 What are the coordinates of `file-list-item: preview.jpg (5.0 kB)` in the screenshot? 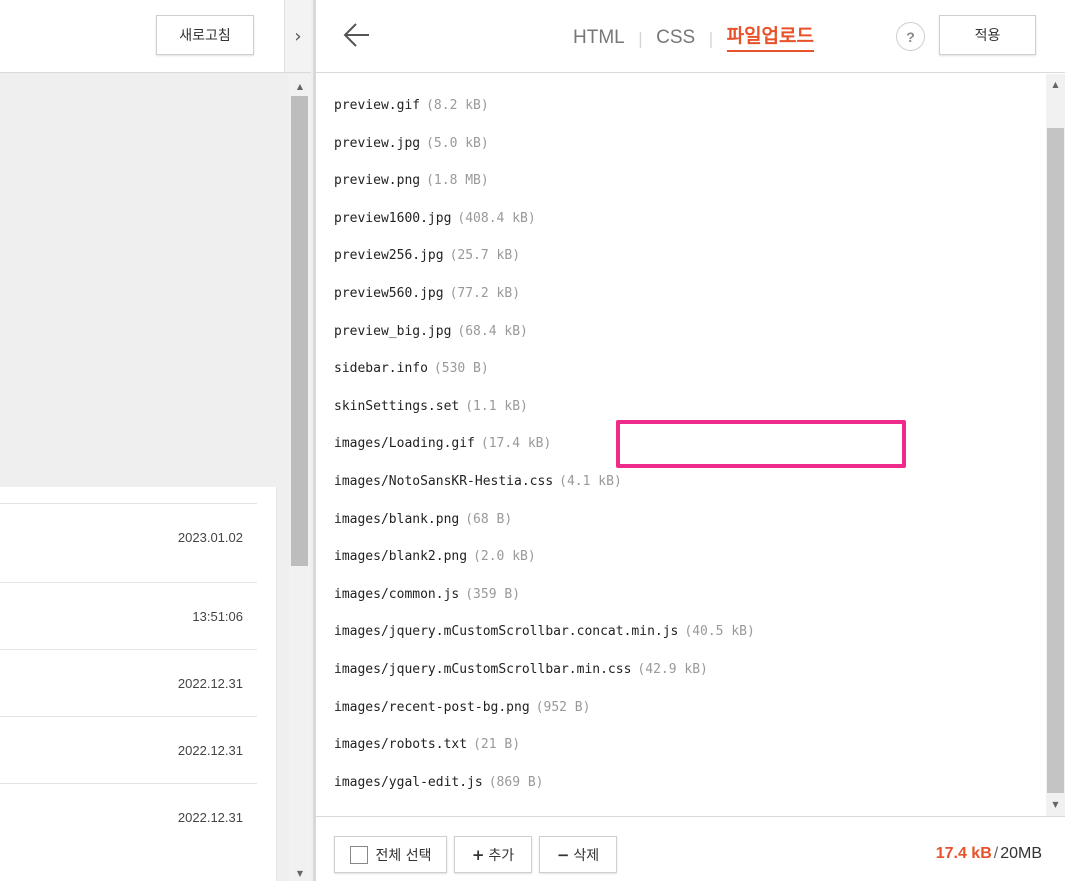 It's located at (411, 144).